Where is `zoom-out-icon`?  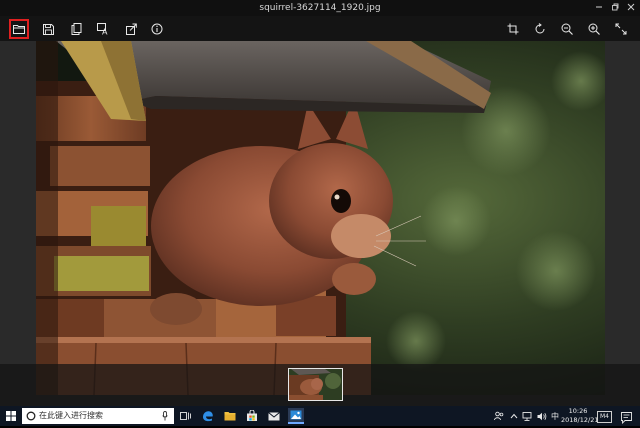 zoom-out-icon is located at coordinates (567, 29).